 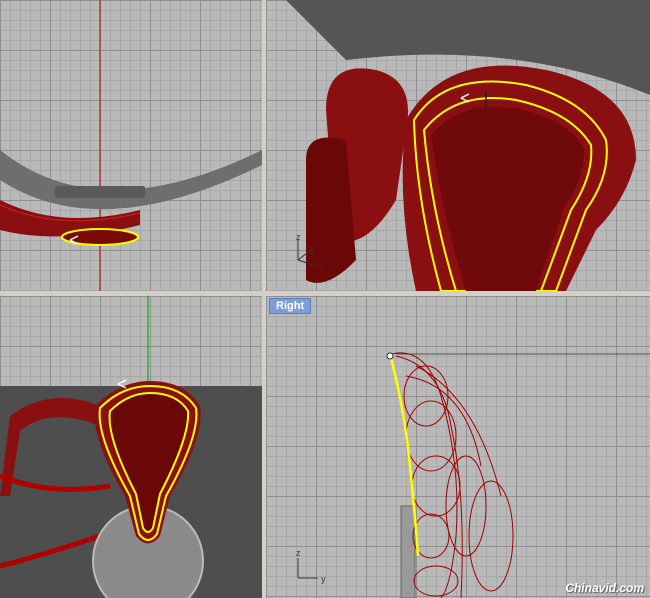 I want to click on watermark: Chinavid.com, so click(x=604, y=588).